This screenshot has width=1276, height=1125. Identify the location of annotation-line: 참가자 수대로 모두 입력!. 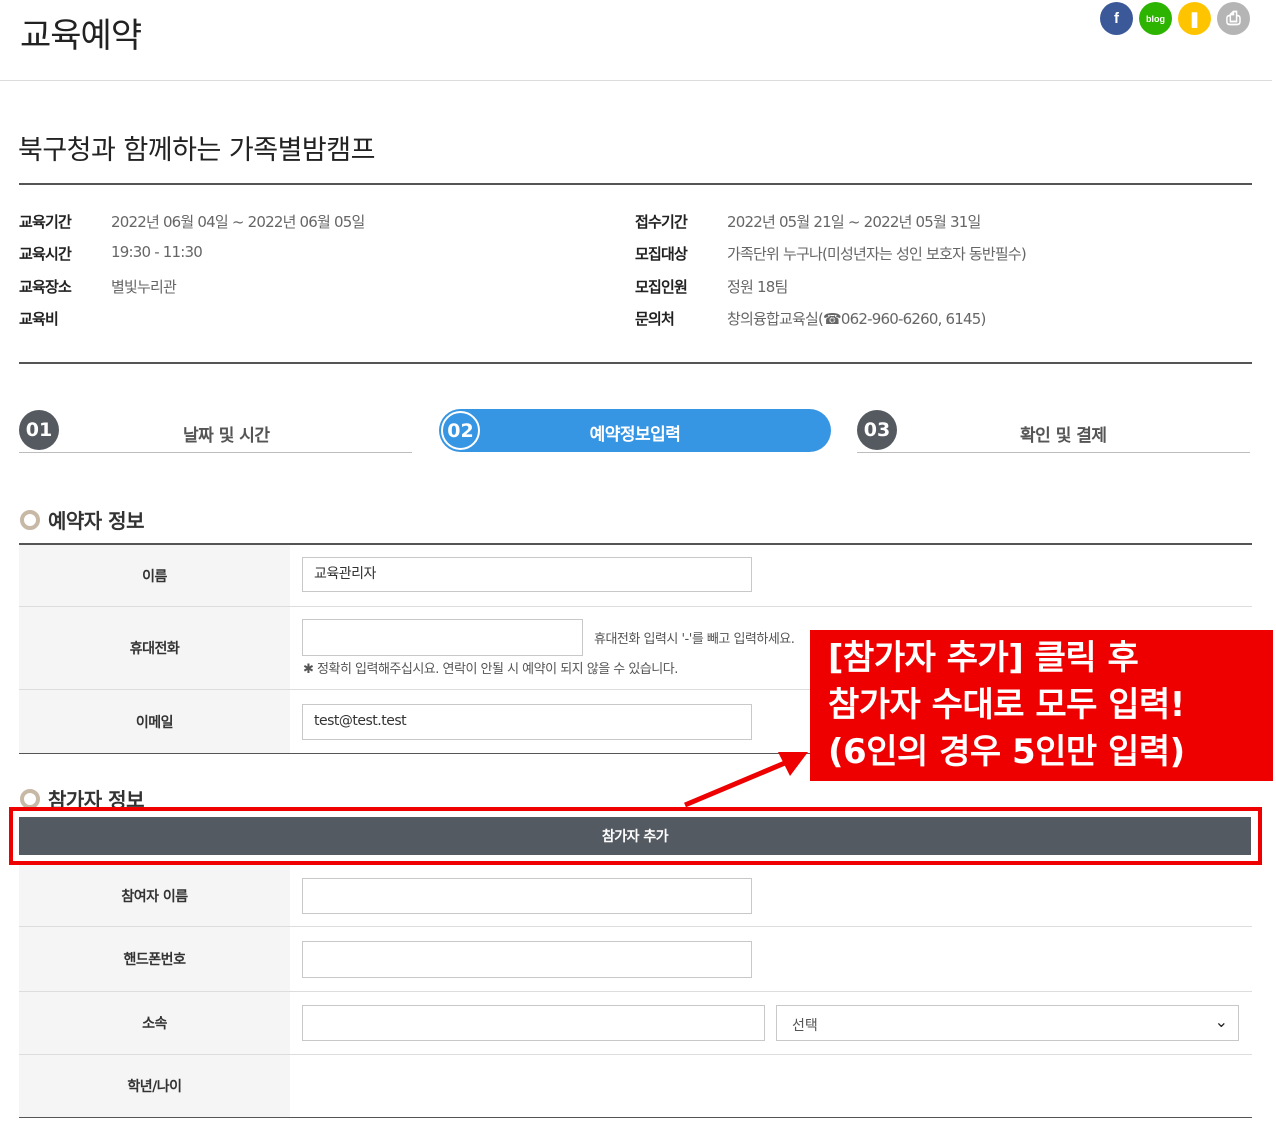
(1006, 705).